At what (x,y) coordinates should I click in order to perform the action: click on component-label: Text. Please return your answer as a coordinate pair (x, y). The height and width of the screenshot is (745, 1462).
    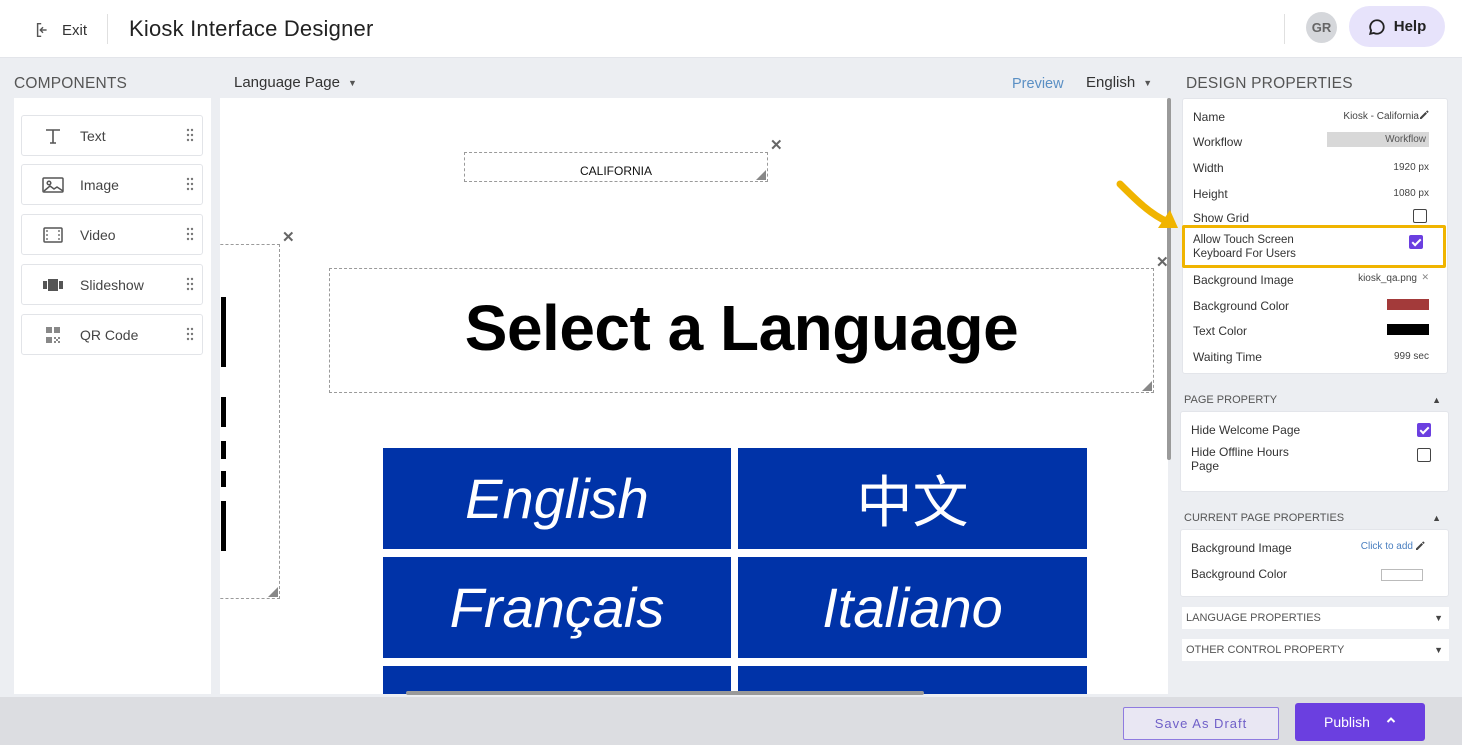
    Looking at the image, I should click on (93, 135).